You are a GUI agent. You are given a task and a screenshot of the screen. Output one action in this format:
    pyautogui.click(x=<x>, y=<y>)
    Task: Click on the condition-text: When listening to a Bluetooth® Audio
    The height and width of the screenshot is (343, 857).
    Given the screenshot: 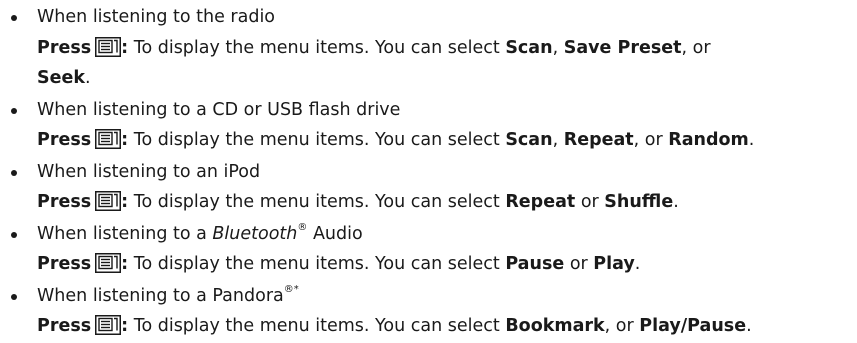 What is the action you would take?
    pyautogui.click(x=445, y=234)
    